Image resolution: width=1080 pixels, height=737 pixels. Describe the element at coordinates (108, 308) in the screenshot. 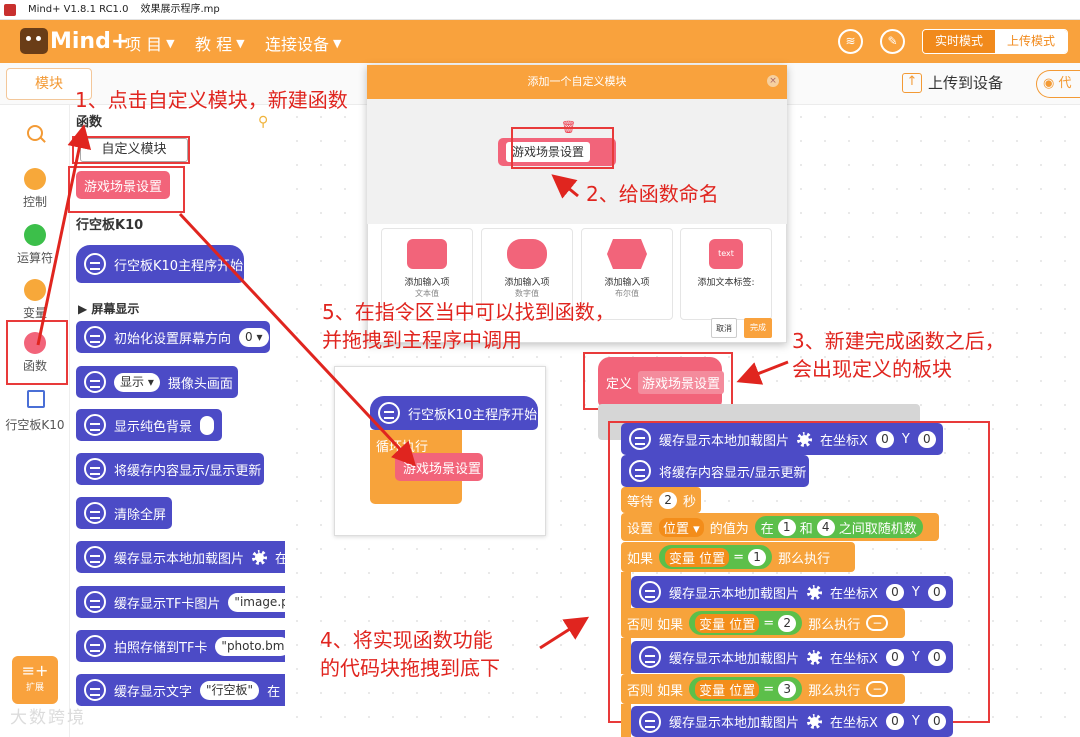

I see `screen-display-section: ▶ 屏幕显示` at that location.